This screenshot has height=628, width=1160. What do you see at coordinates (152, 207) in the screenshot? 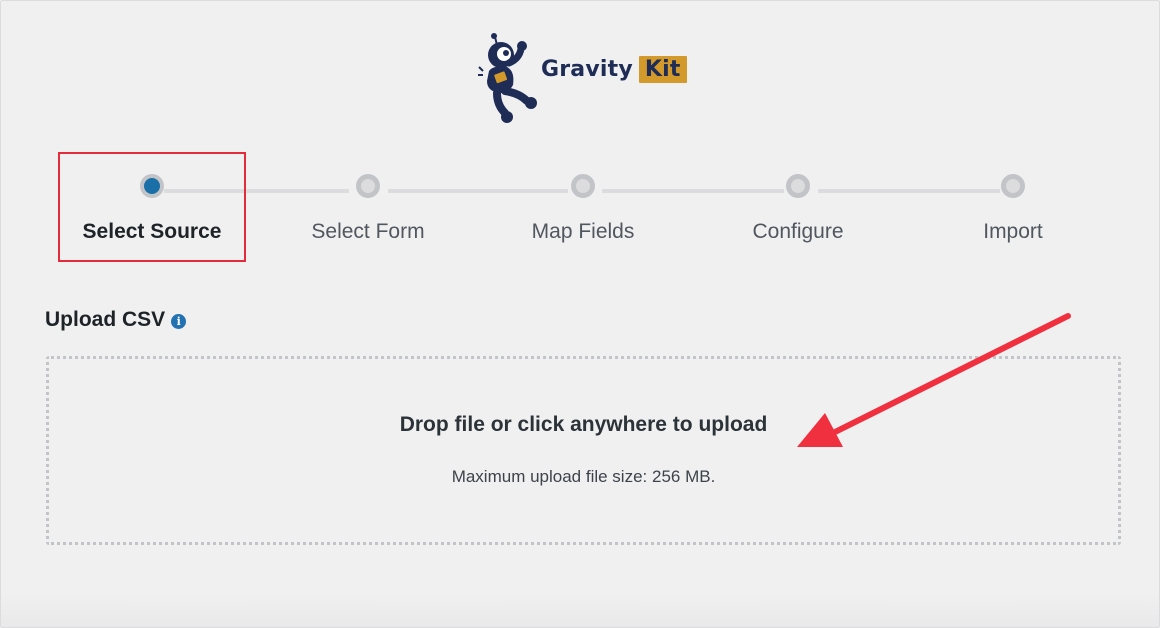
I see `annotation-highlight-box` at bounding box center [152, 207].